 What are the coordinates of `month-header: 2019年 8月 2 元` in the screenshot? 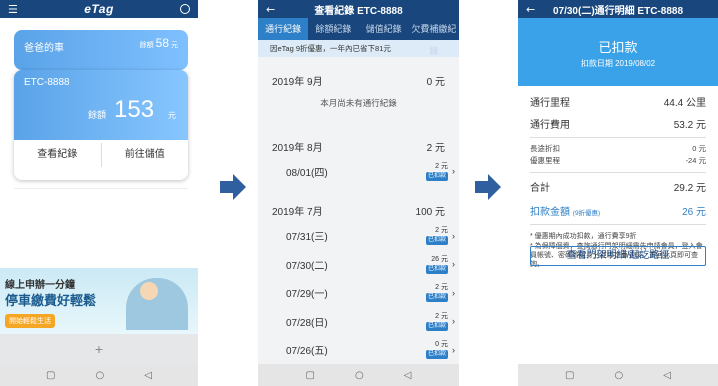 It's located at (358, 148).